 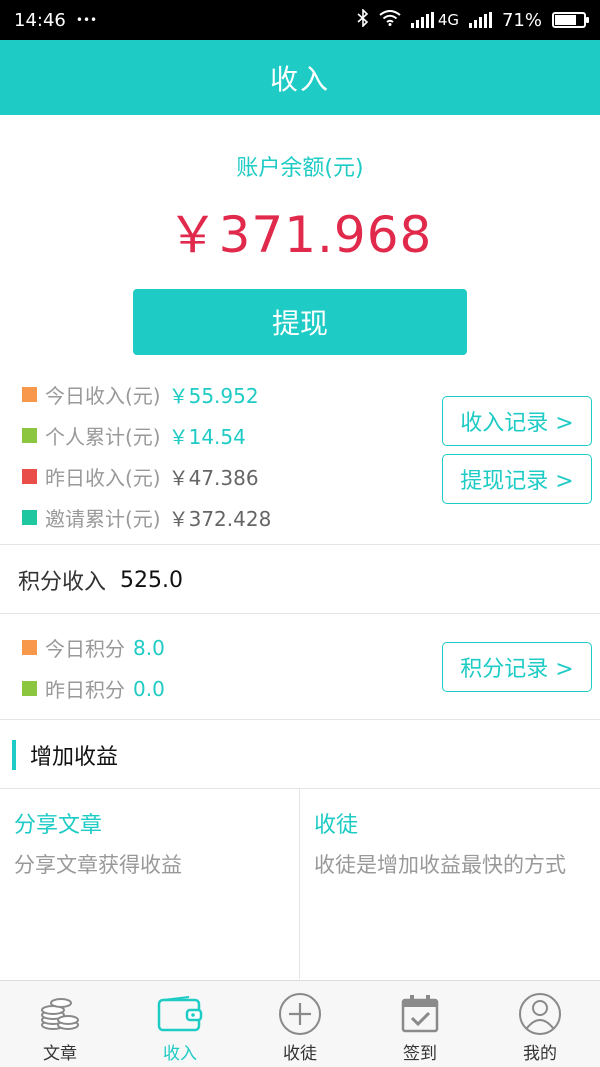 What do you see at coordinates (149, 884) in the screenshot?
I see `share-article-card: 分享文章 分享文章获得收益` at bounding box center [149, 884].